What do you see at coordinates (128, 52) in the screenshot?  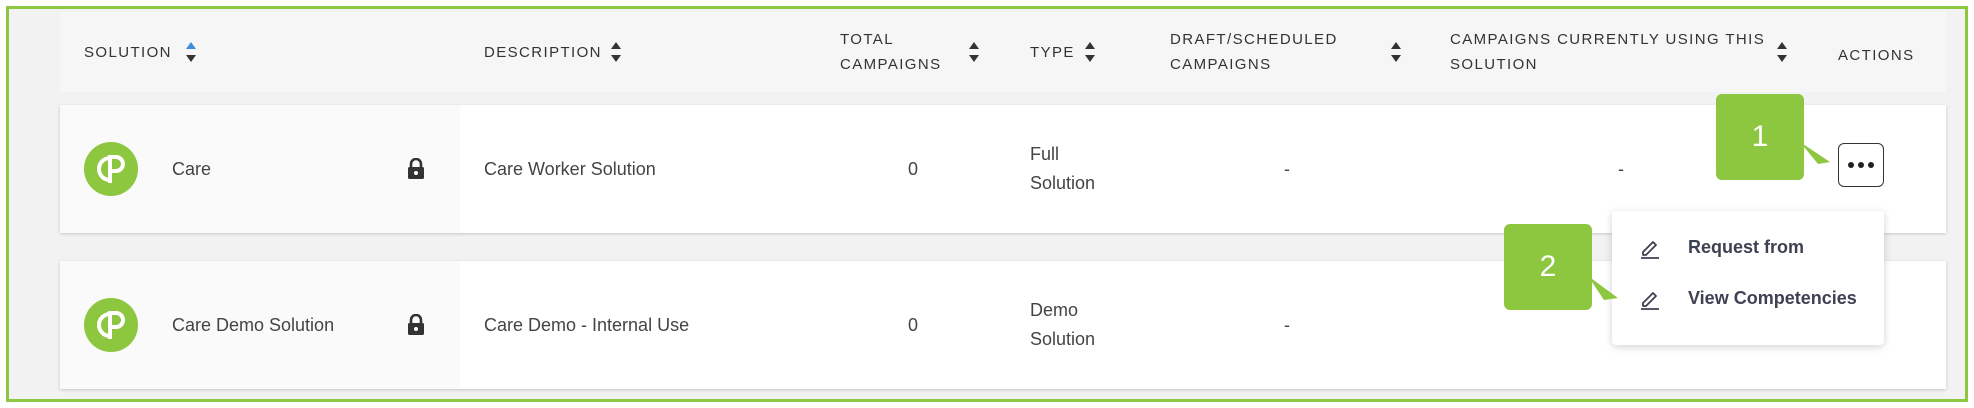 I see `header-solution: SOLUTION` at bounding box center [128, 52].